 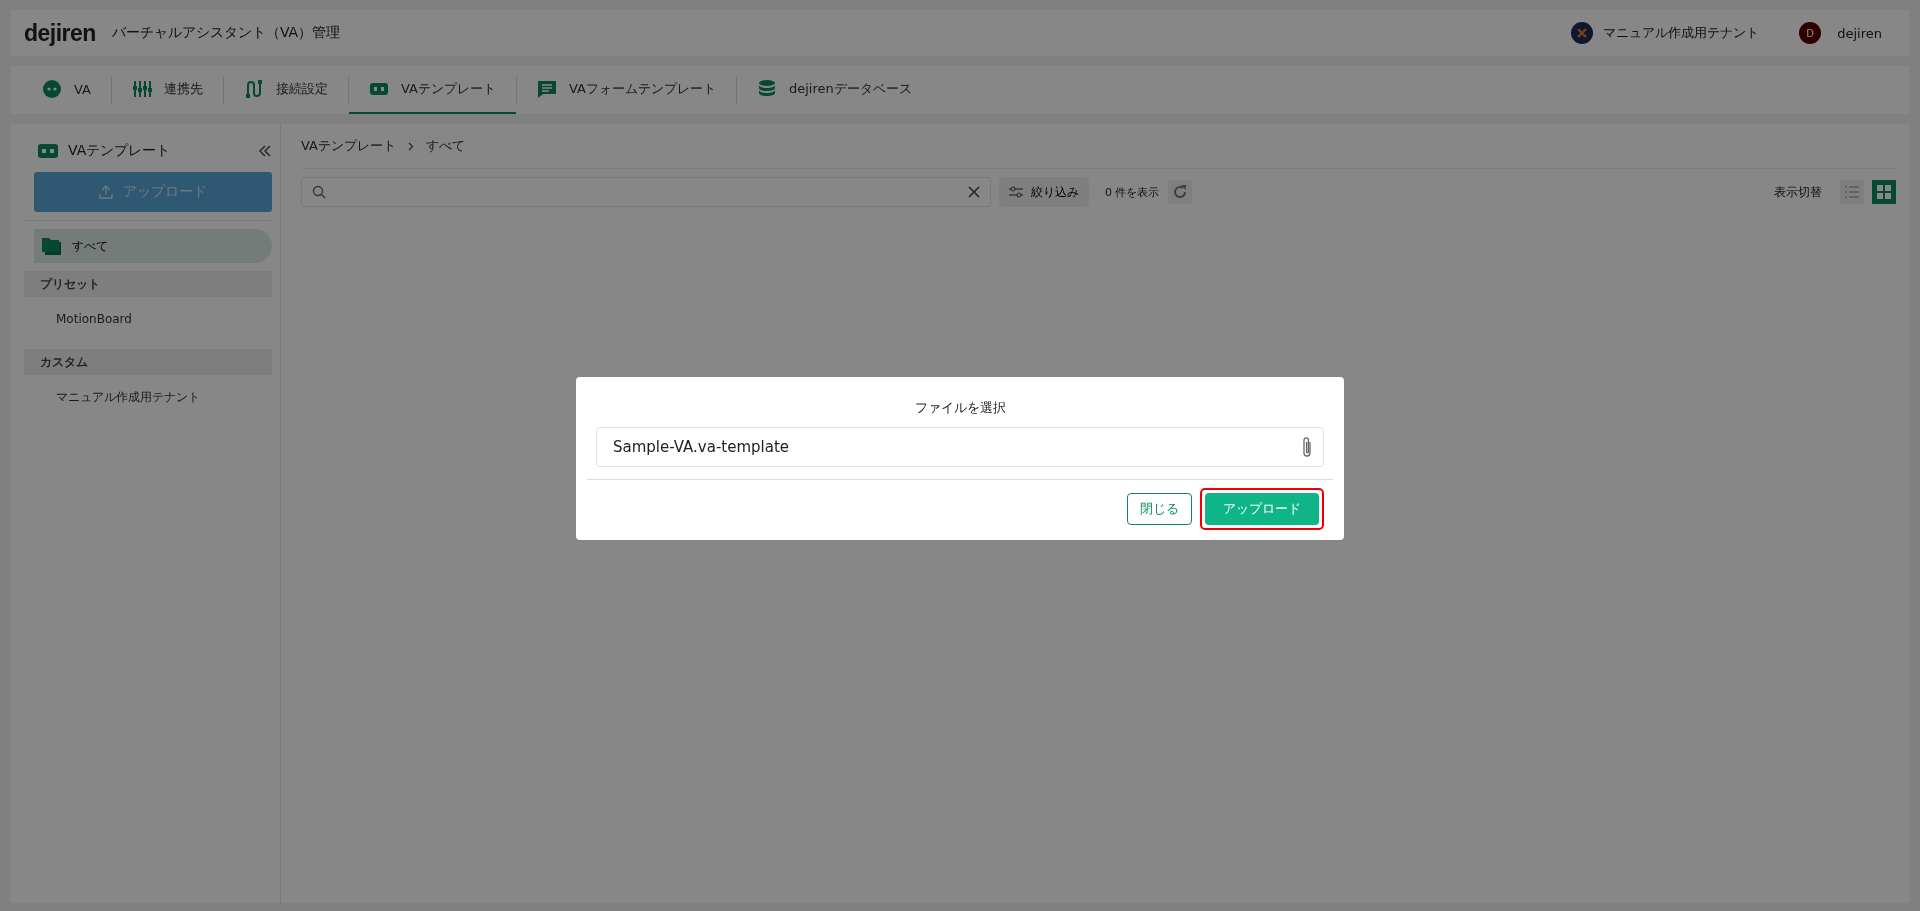 I want to click on nav-tab: VAテンプレート, so click(x=432, y=90).